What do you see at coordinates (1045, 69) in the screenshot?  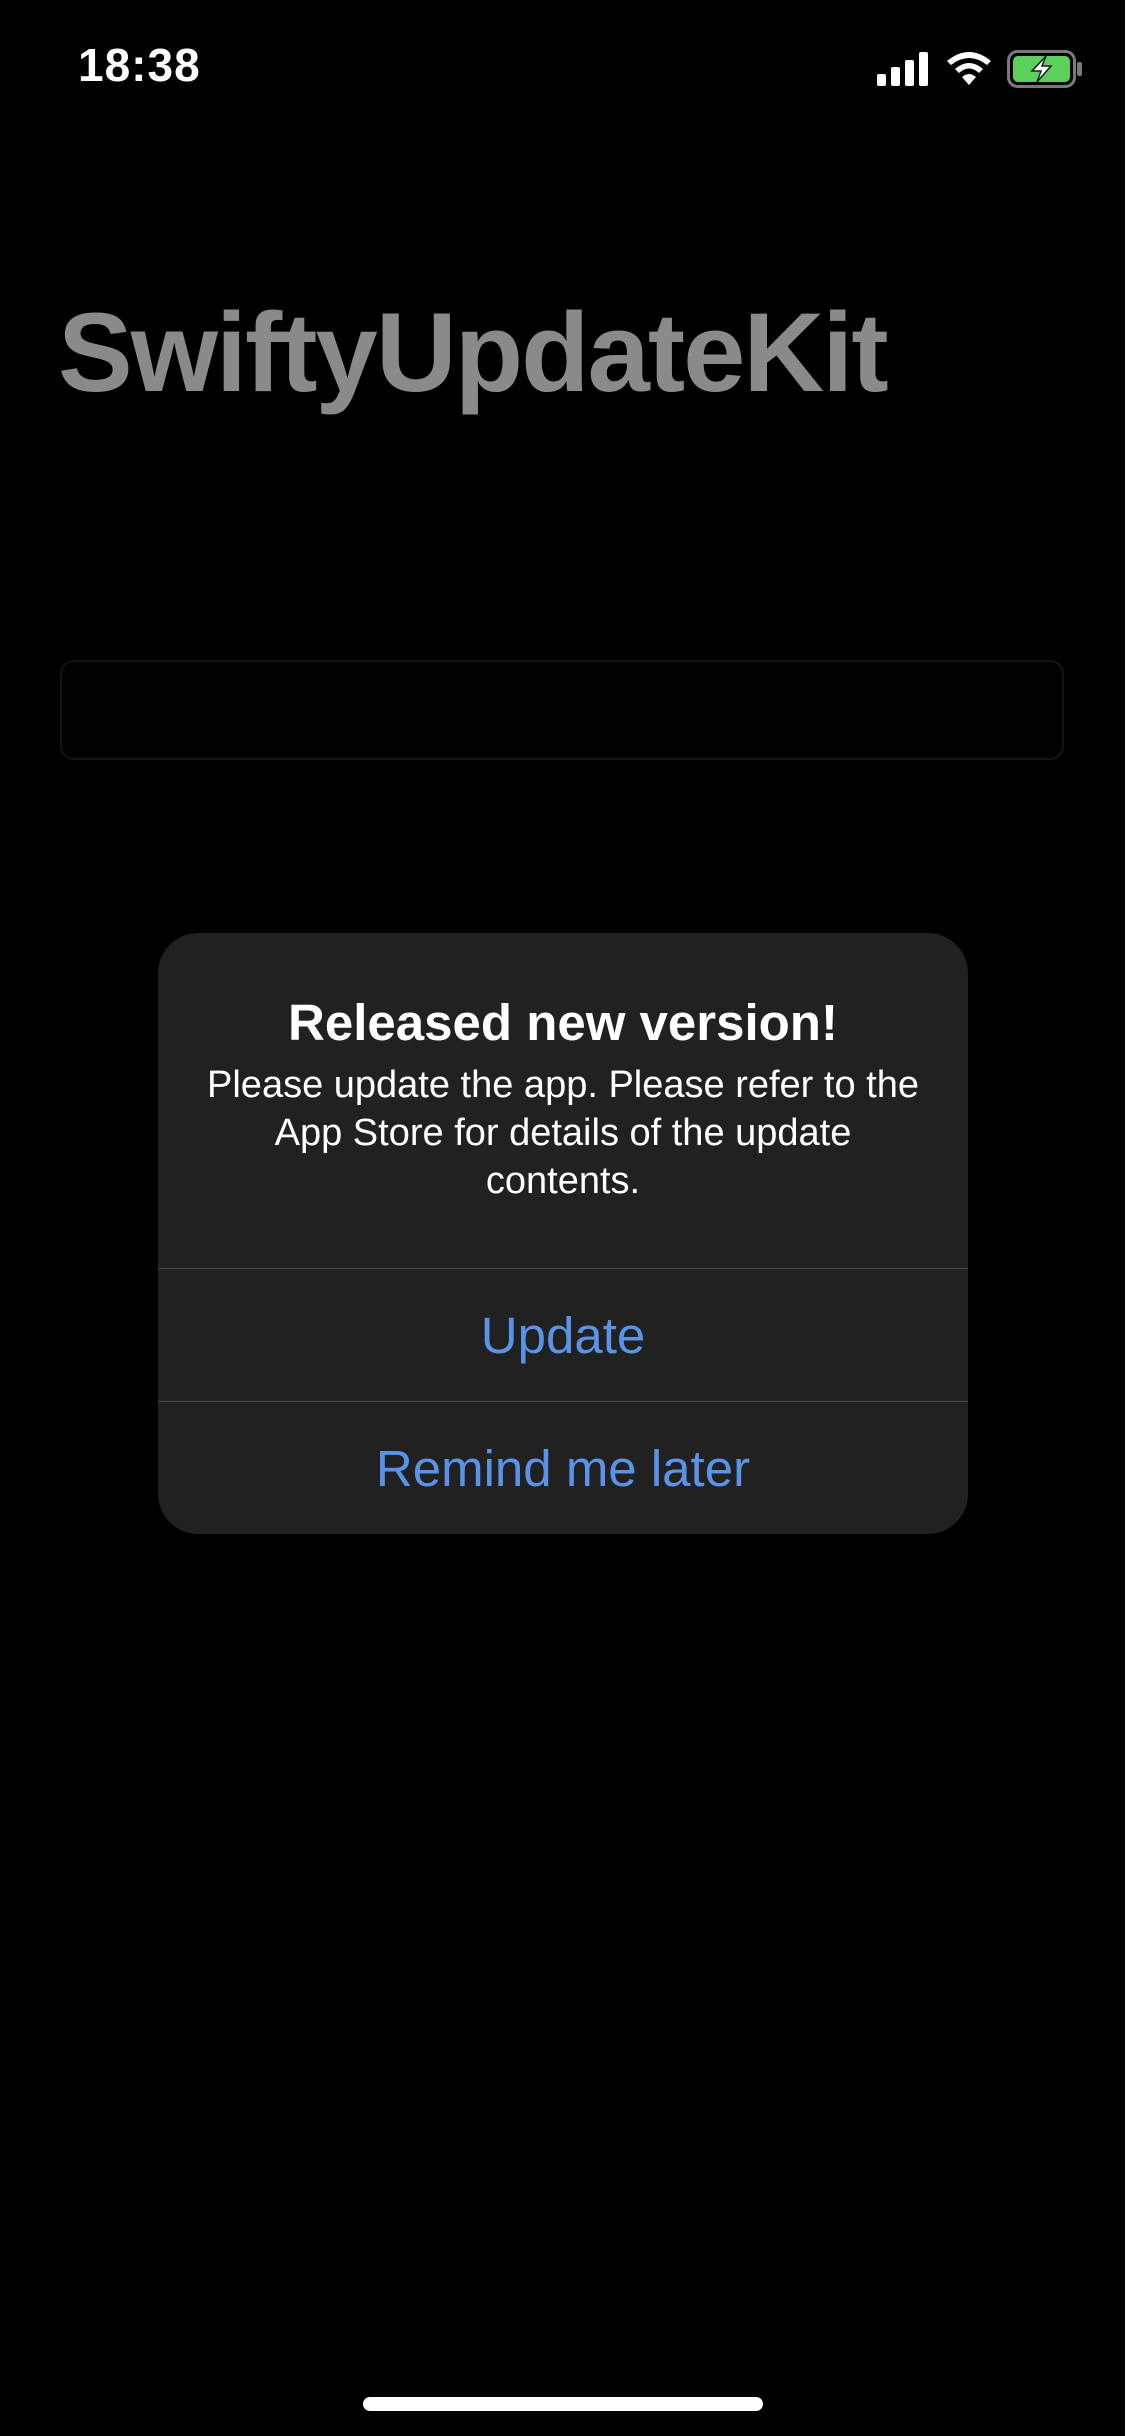 I see `battery-charging-icon` at bounding box center [1045, 69].